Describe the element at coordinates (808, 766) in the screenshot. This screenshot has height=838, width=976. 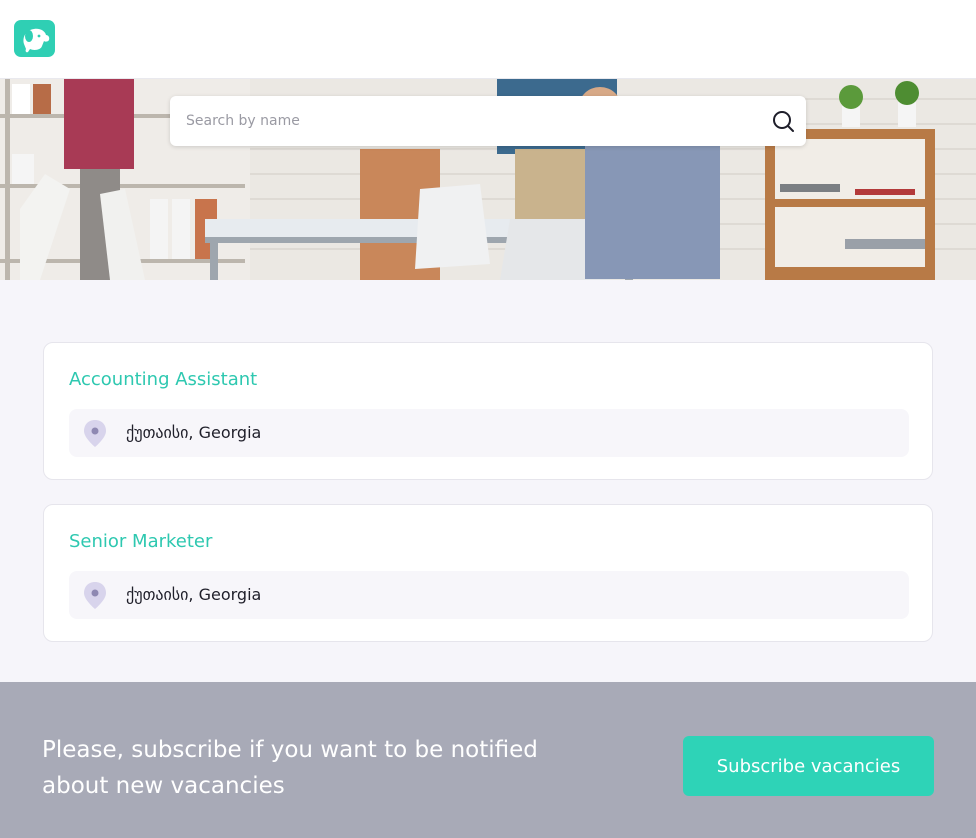
I see `subscribe-button: Subscribe vacancies` at that location.